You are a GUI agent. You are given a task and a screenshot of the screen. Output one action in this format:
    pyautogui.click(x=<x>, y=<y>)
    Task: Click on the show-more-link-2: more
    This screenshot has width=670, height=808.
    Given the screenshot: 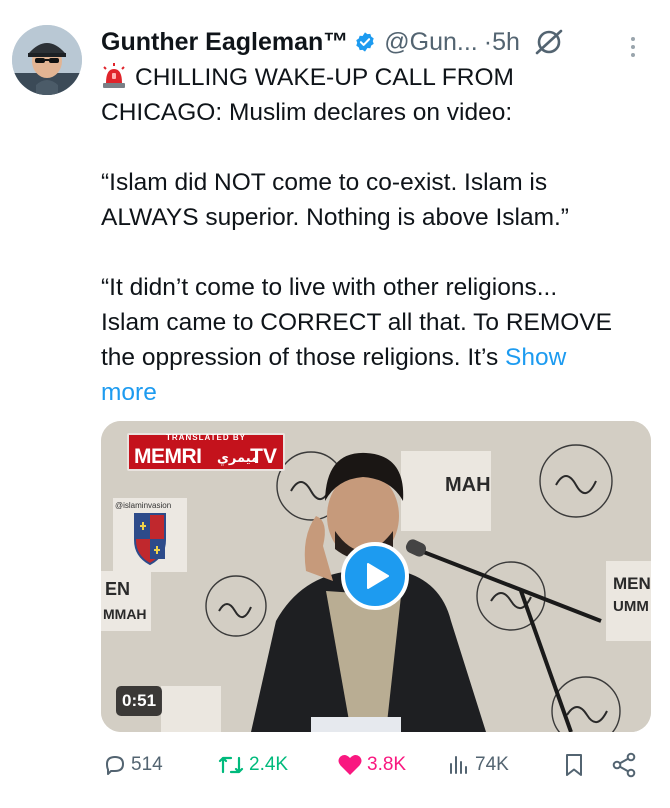 What is the action you would take?
    pyautogui.click(x=129, y=392)
    